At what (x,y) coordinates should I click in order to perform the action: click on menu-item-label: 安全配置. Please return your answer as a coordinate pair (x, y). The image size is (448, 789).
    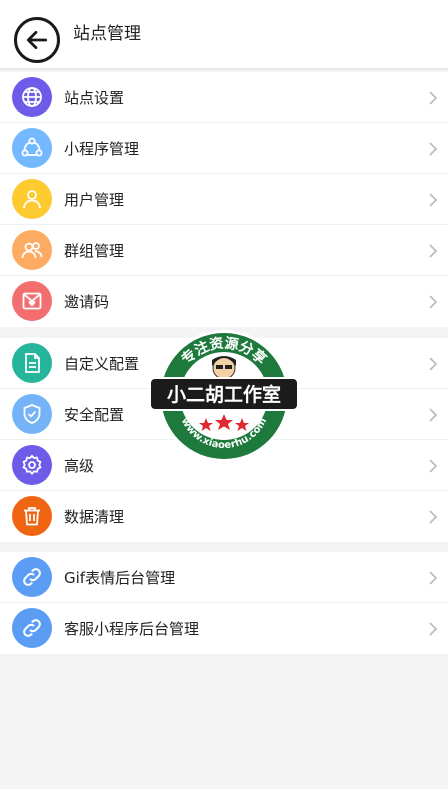
    Looking at the image, I should click on (94, 415).